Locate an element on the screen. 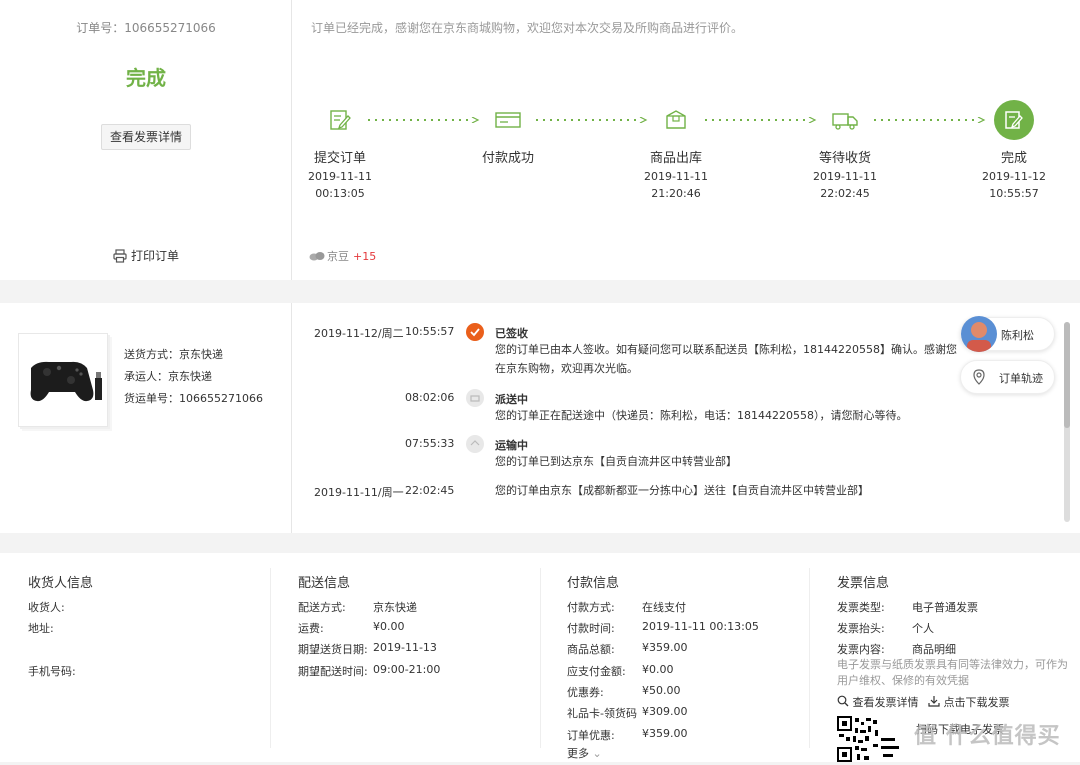 Image resolution: width=1080 pixels, height=765 pixels. receiver-name-label: 收货人: is located at coordinates (46, 607).